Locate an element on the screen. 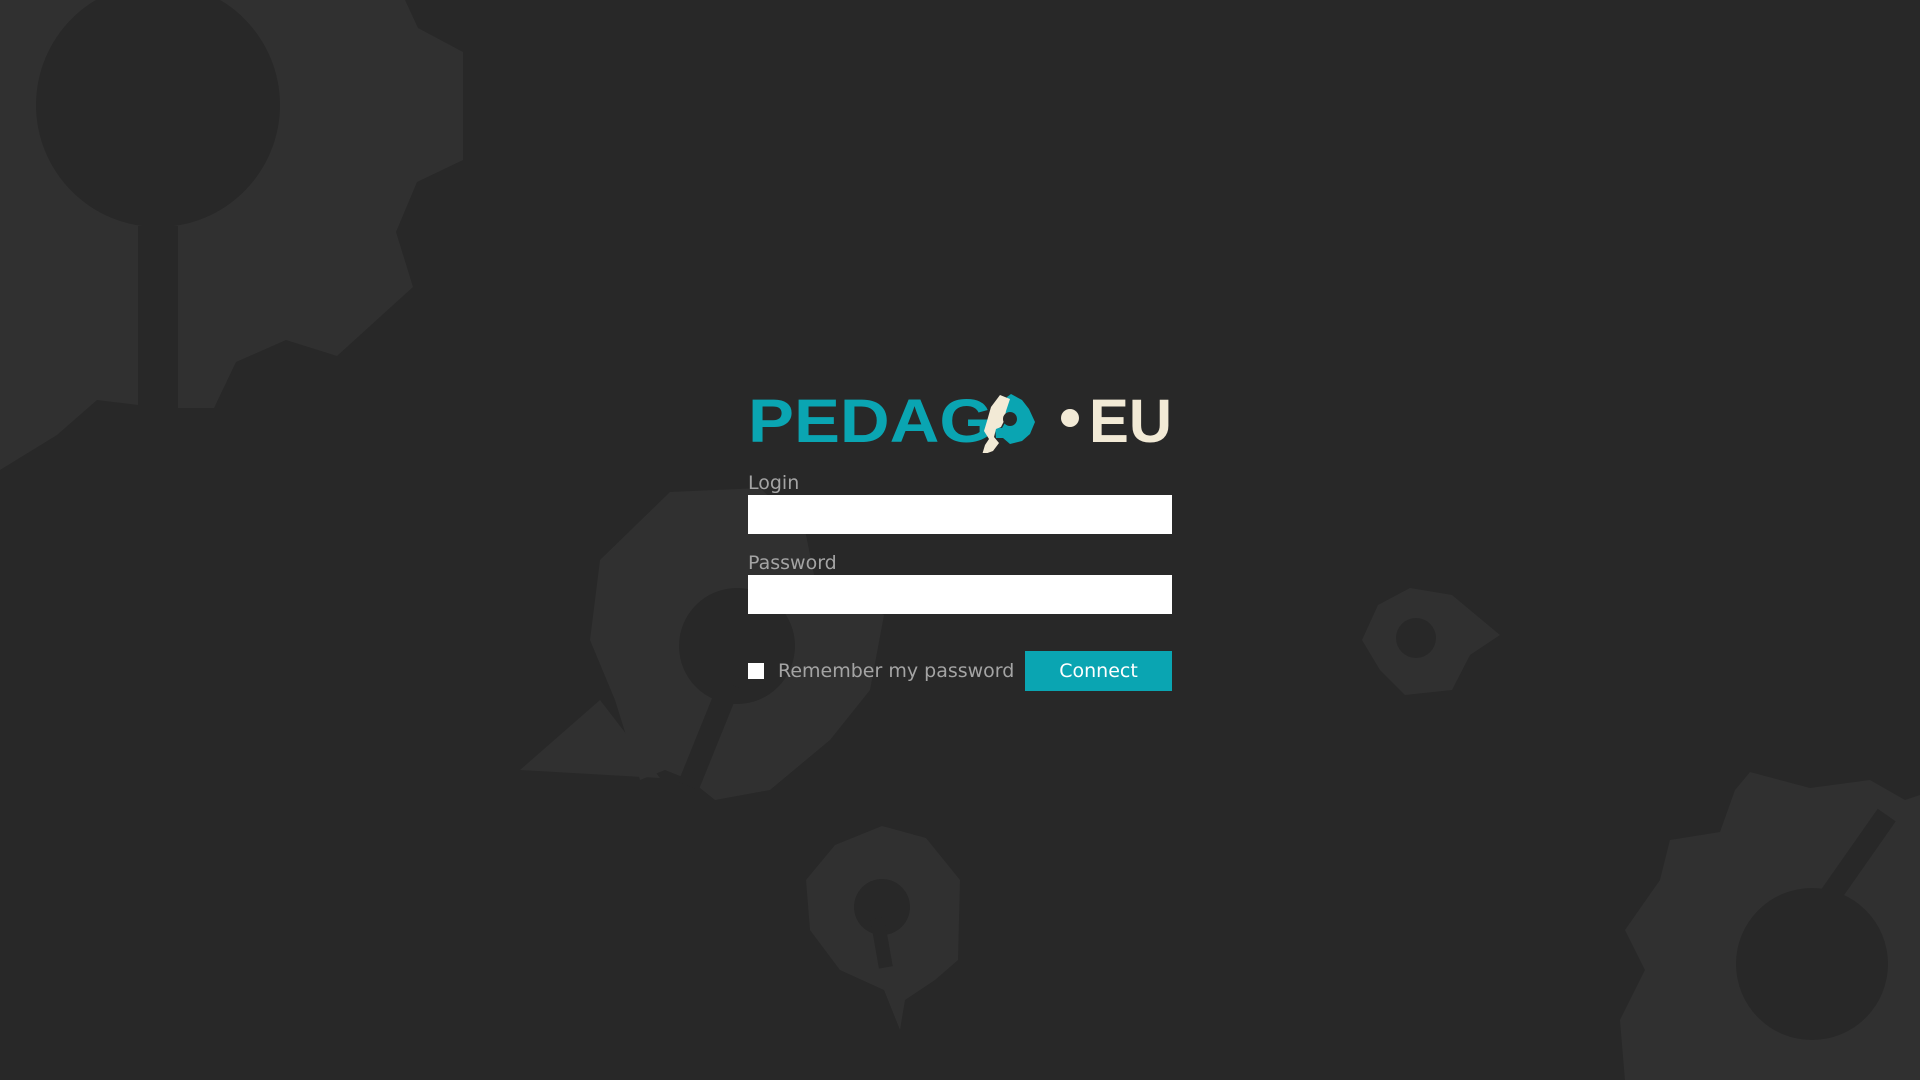 The image size is (1920, 1080). remember-password-label: Remember my password is located at coordinates (896, 671).